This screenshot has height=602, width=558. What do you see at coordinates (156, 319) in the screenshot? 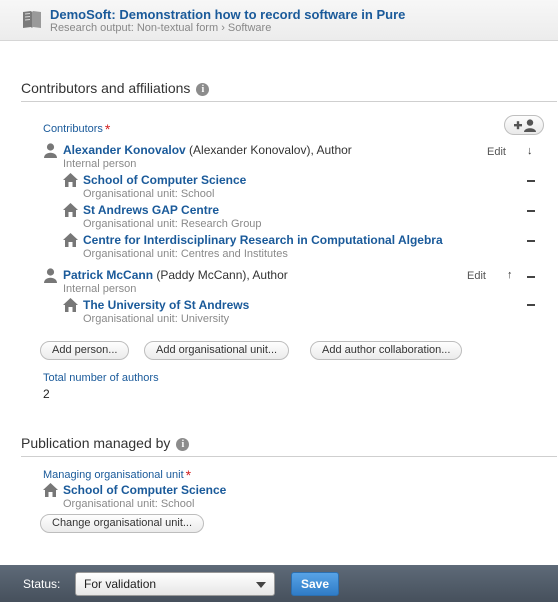
I see `unit-type: Organisational unit: University` at bounding box center [156, 319].